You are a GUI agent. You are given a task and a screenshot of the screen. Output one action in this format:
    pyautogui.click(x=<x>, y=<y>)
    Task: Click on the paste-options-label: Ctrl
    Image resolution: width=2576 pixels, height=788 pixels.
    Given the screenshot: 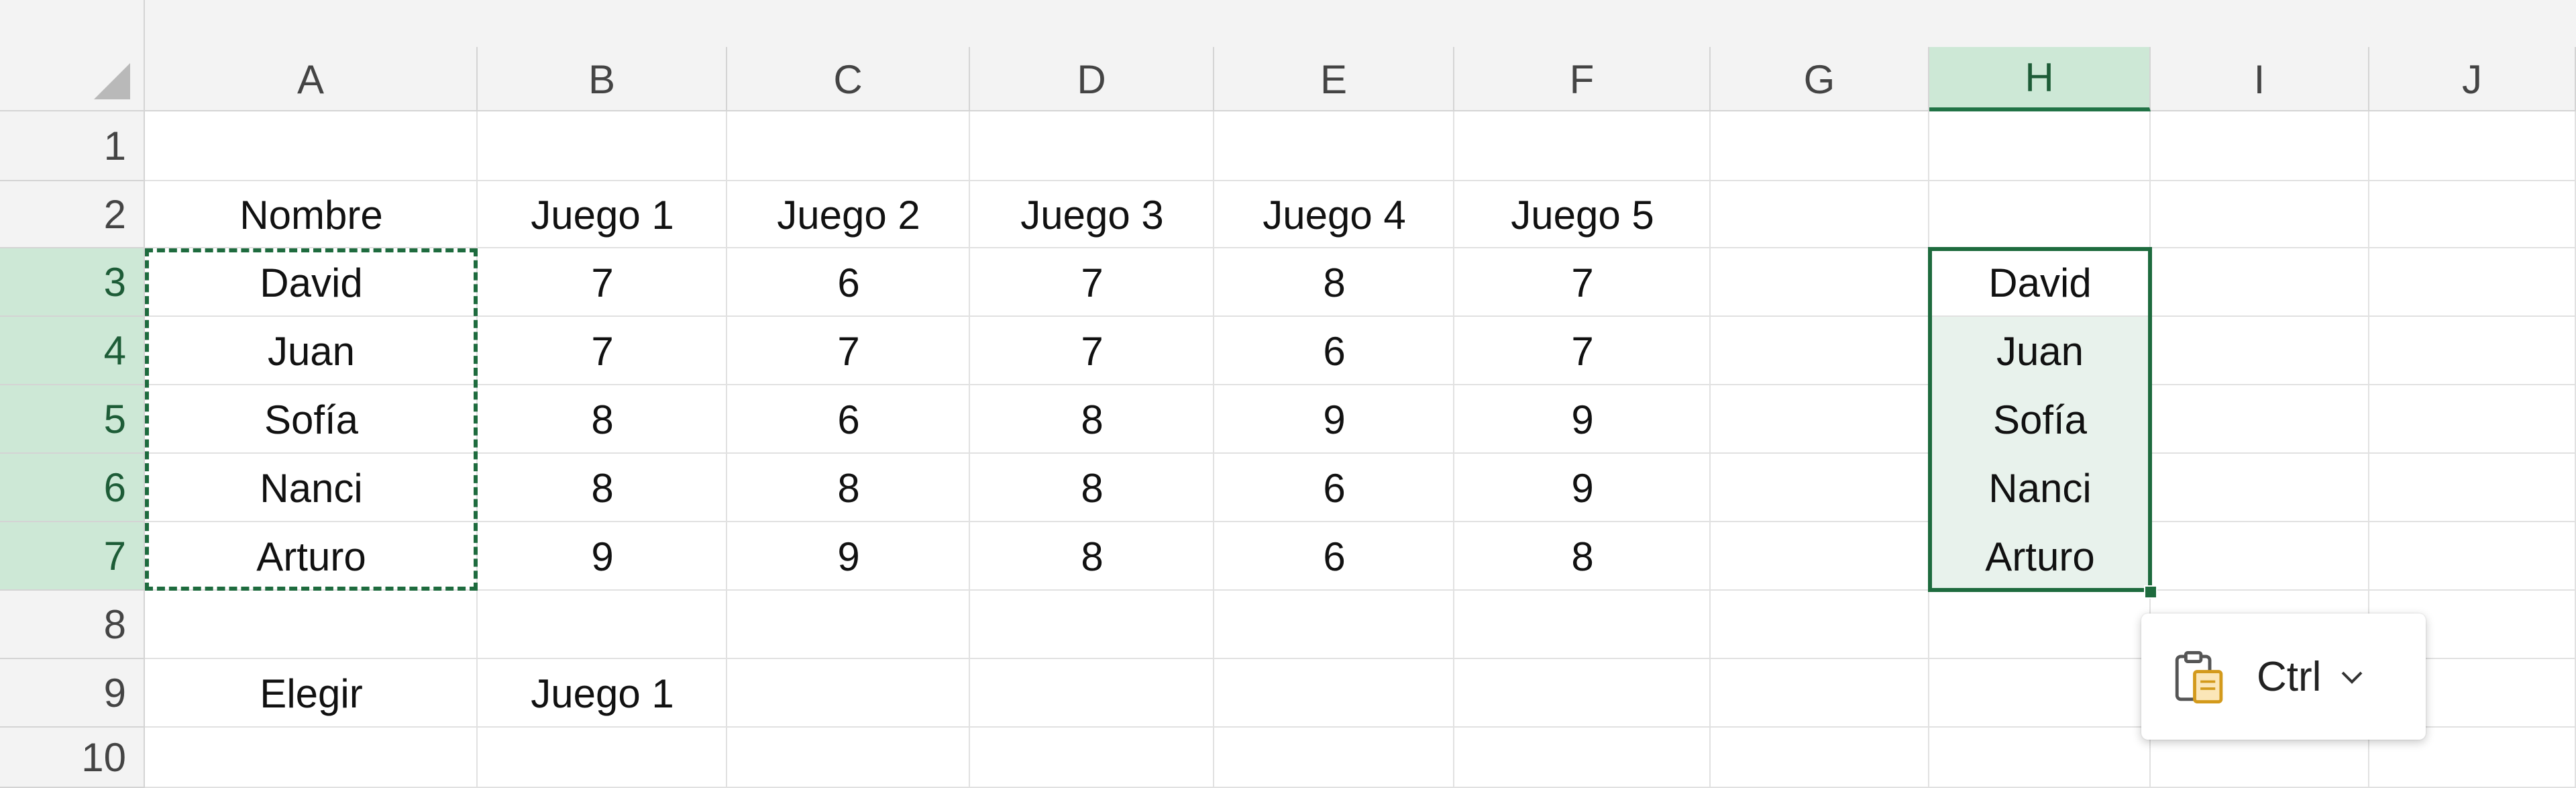 What is the action you would take?
    pyautogui.click(x=2289, y=676)
    